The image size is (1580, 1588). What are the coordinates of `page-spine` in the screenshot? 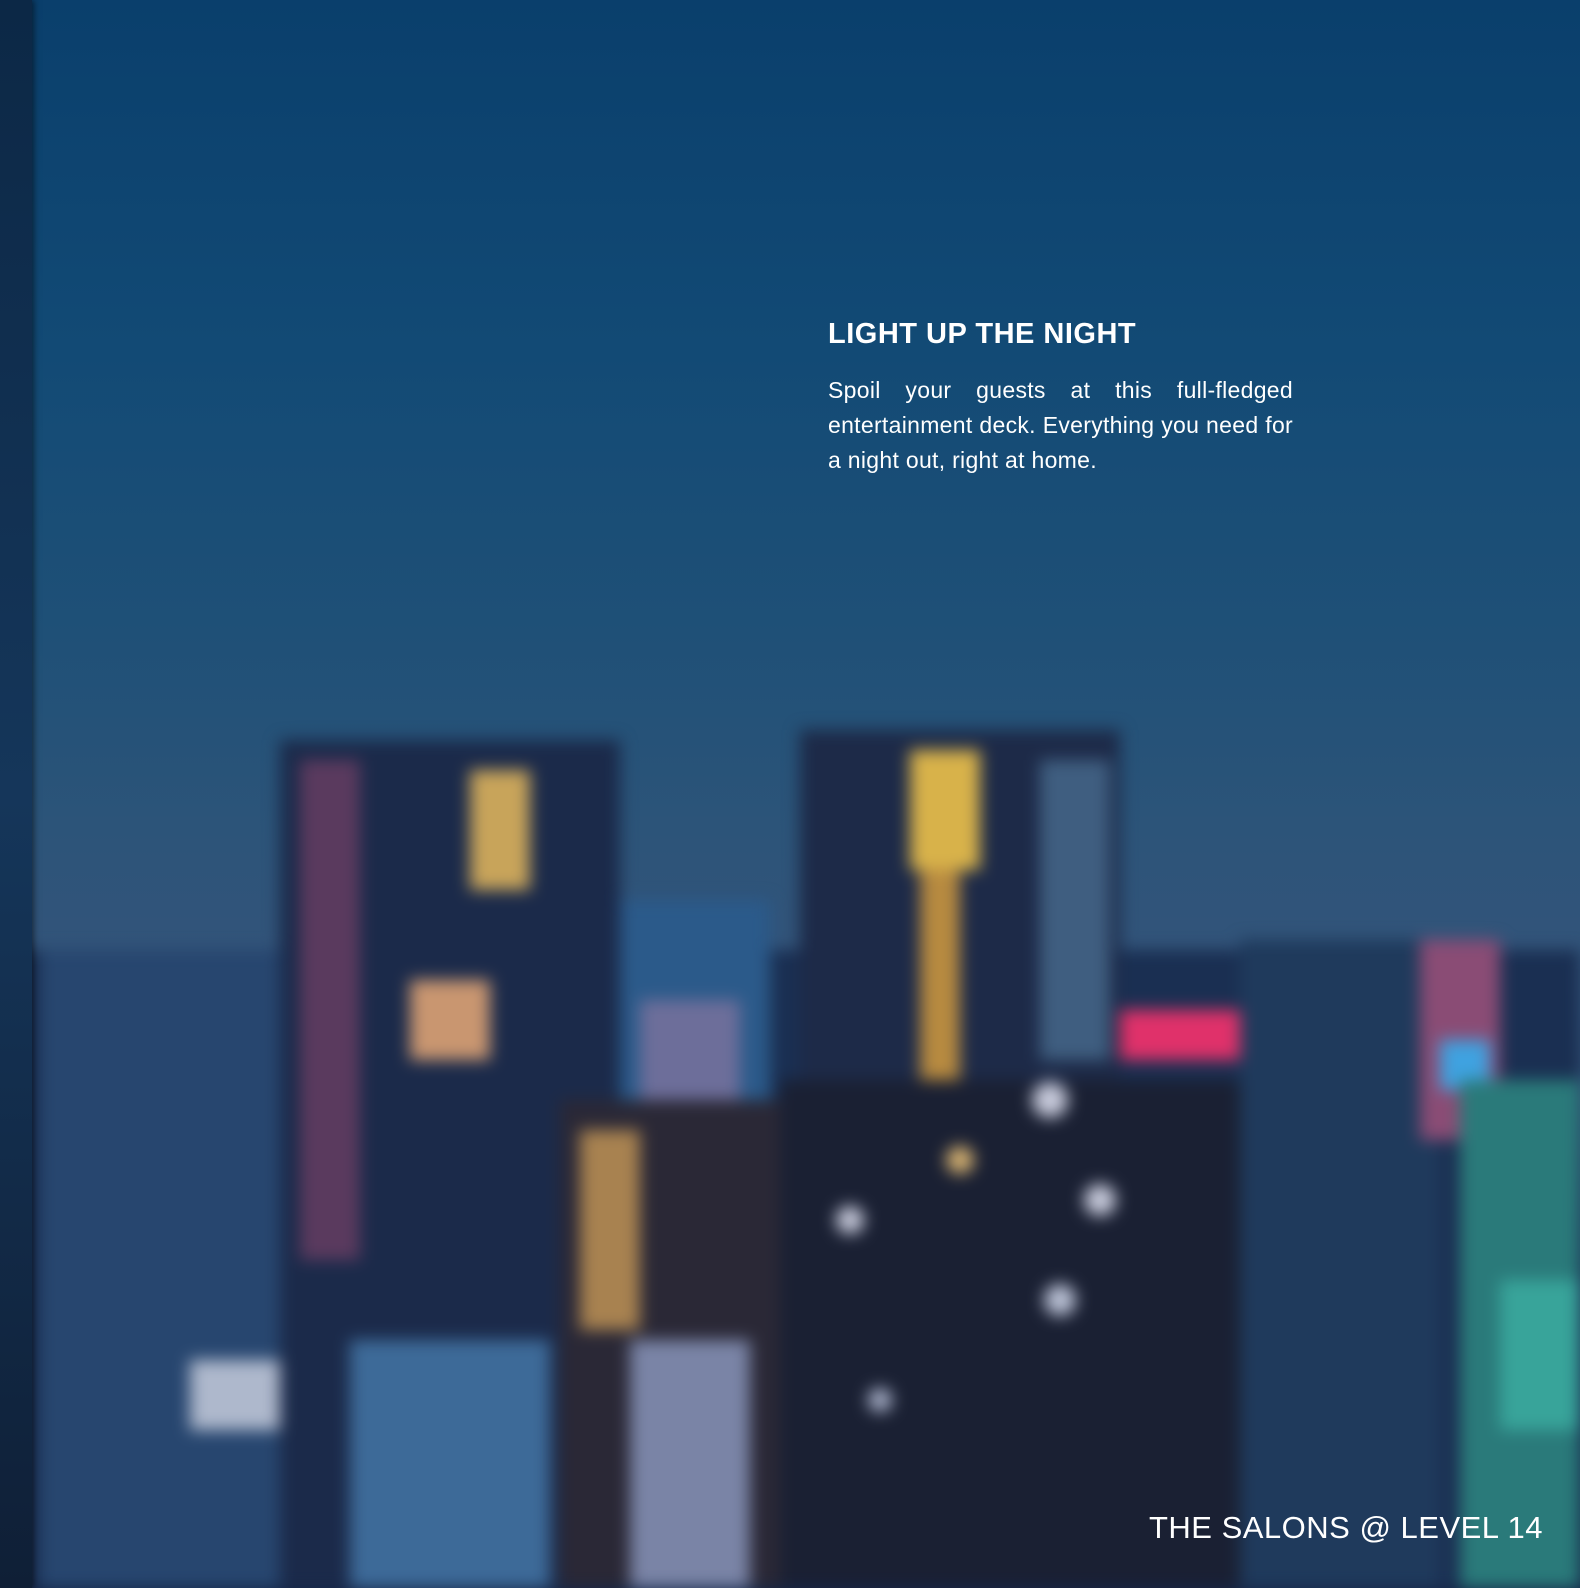 It's located at (16, 794).